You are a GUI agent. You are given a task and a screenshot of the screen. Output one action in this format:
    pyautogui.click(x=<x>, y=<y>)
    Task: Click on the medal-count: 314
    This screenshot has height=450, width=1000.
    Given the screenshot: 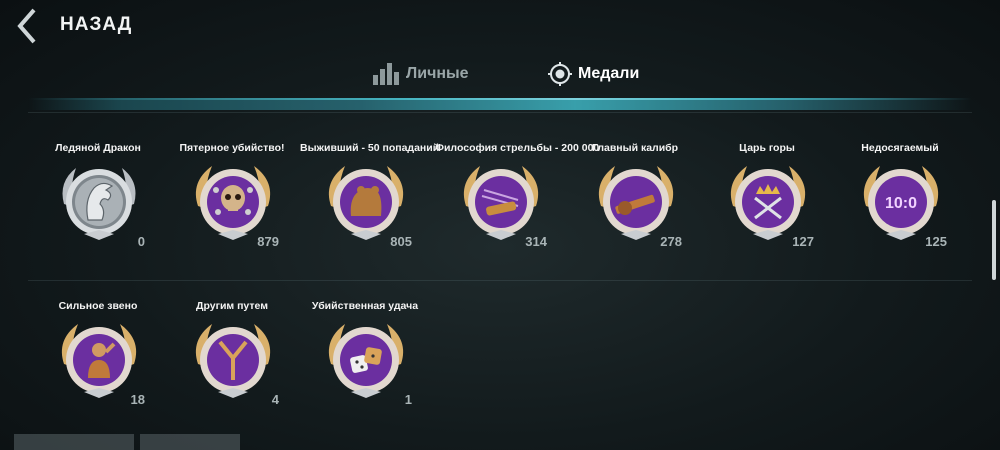 What is the action you would take?
    pyautogui.click(x=536, y=241)
    